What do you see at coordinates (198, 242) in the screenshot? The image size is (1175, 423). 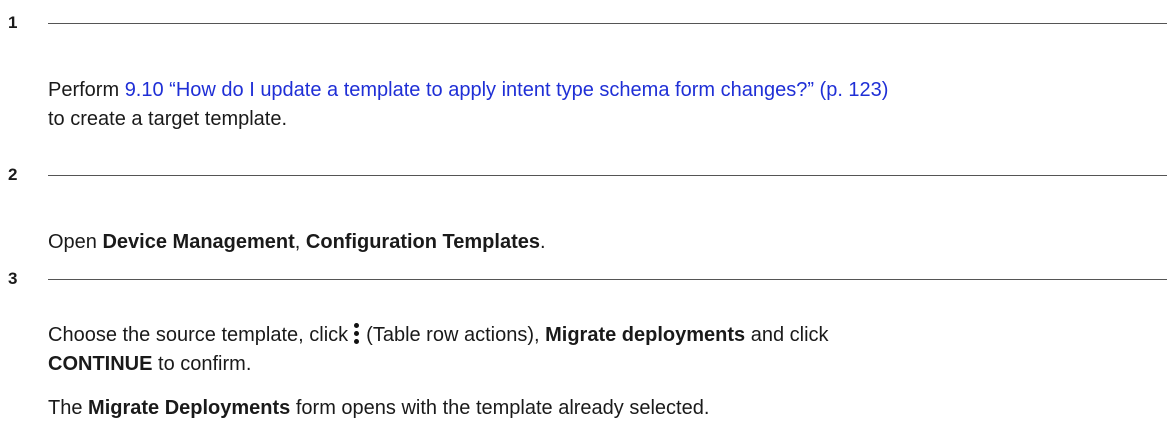 I see `menu-path-device-management: Device Management` at bounding box center [198, 242].